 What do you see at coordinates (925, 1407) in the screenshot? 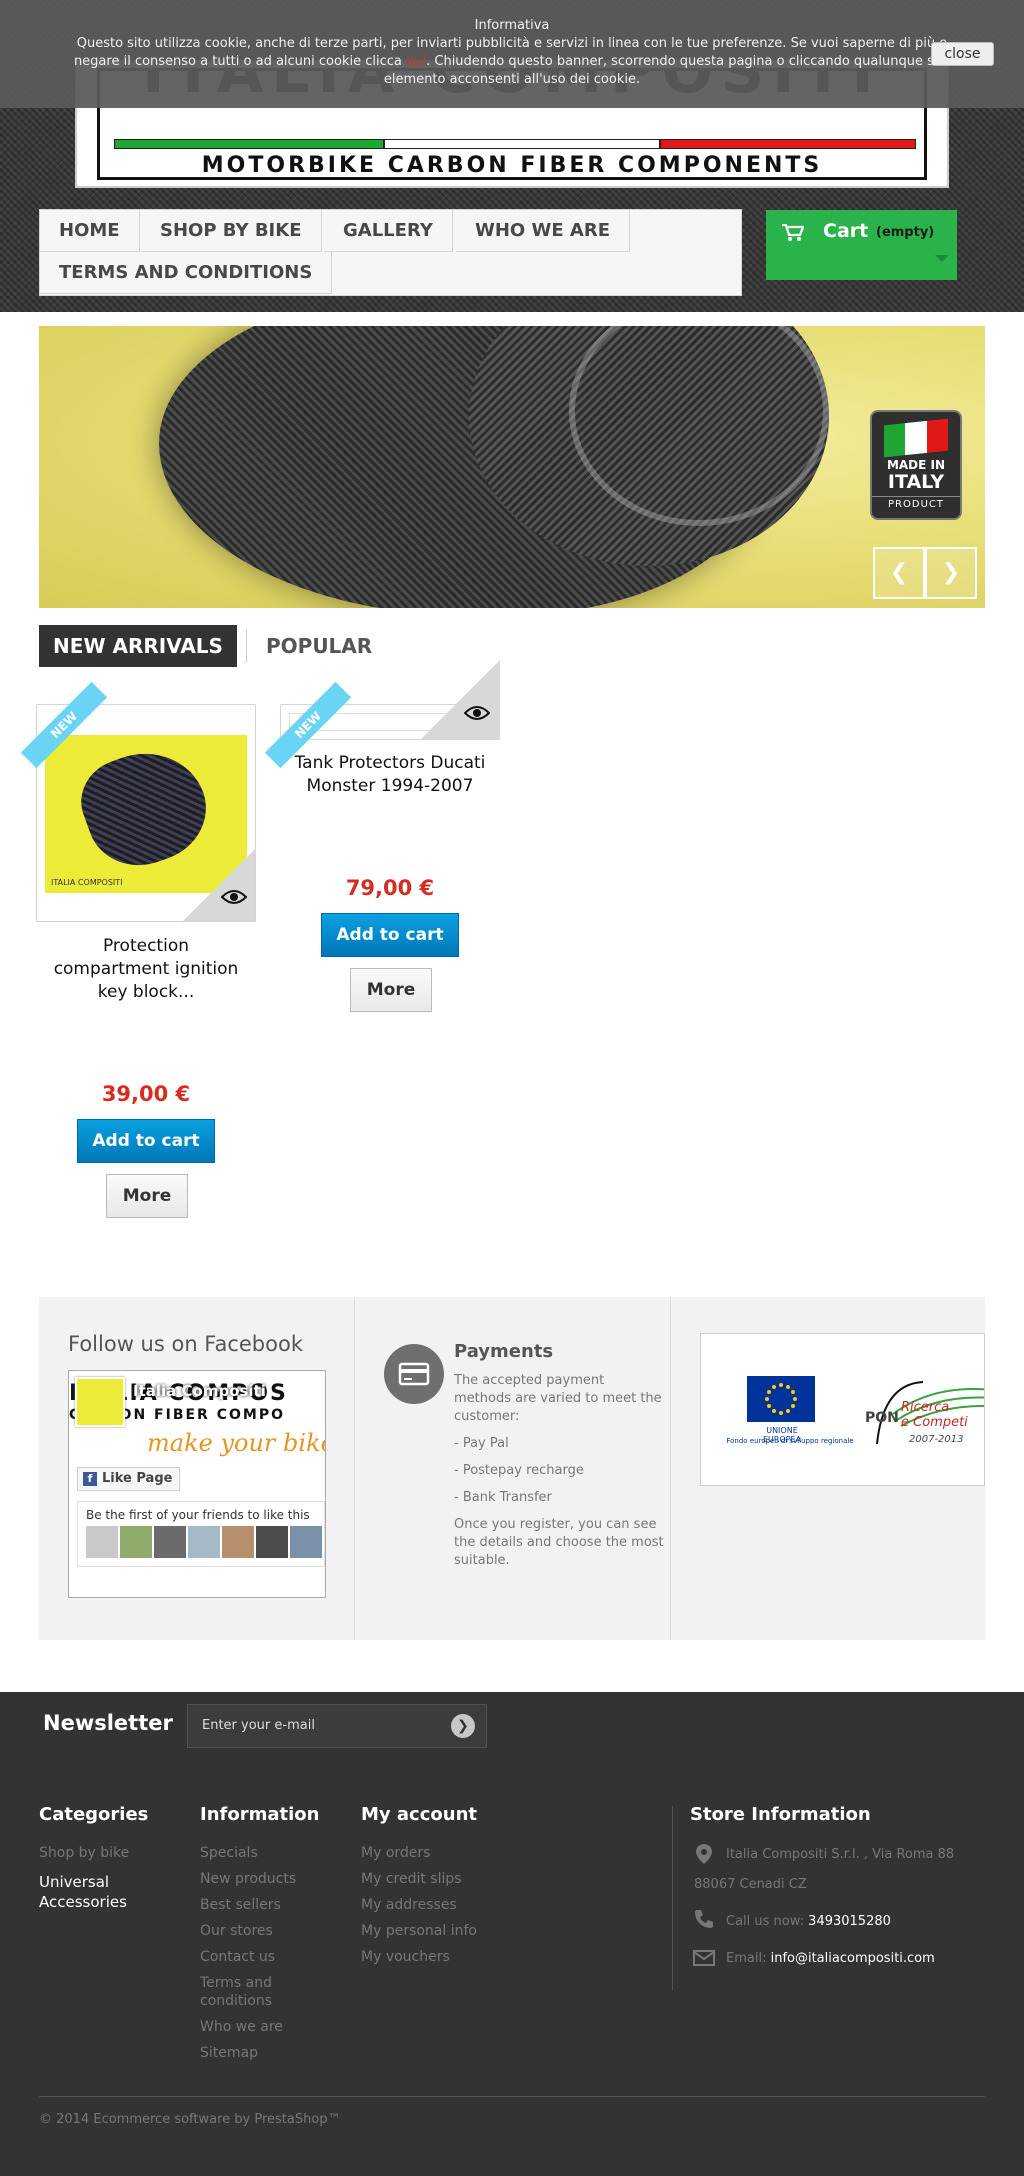
I see `ricerca-text: Ricerca` at bounding box center [925, 1407].